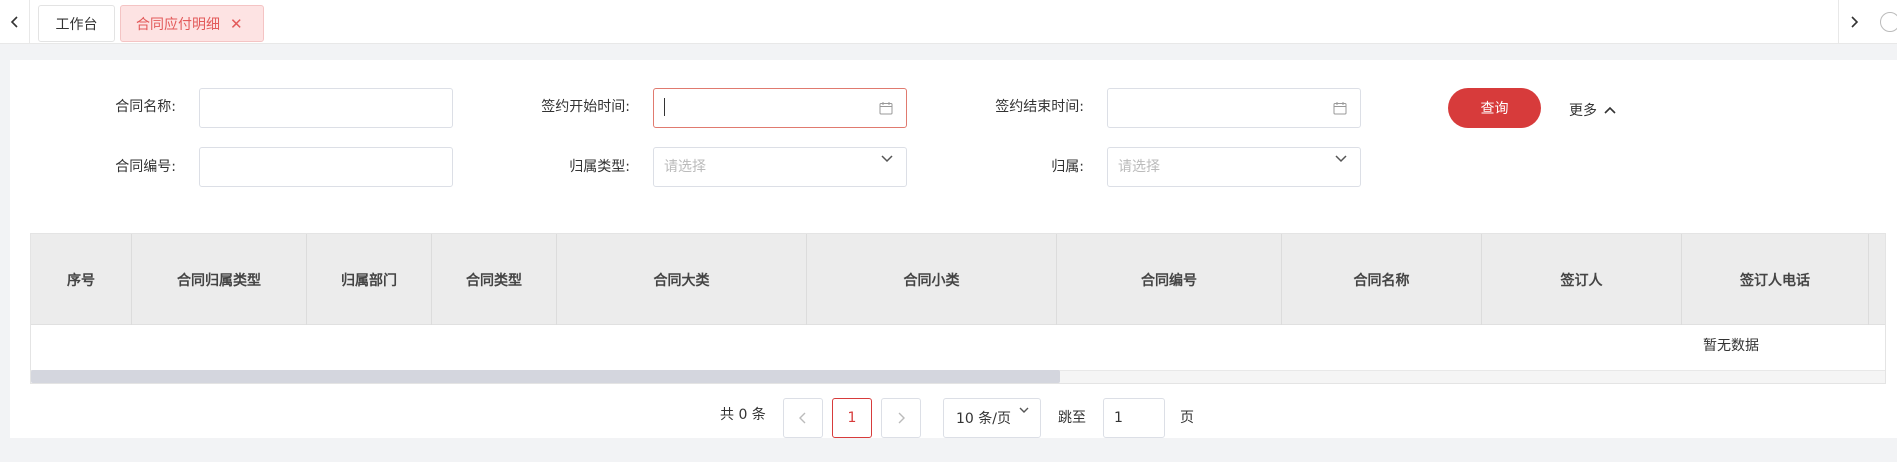  Describe the element at coordinates (1072, 418) in the screenshot. I see `goto-label: 跳至` at that location.